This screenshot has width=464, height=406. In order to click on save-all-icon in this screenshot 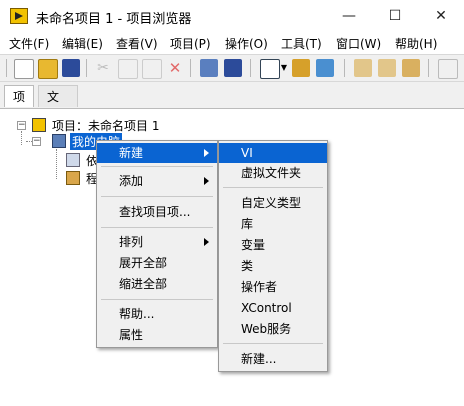, I will do `click(71, 68)`.